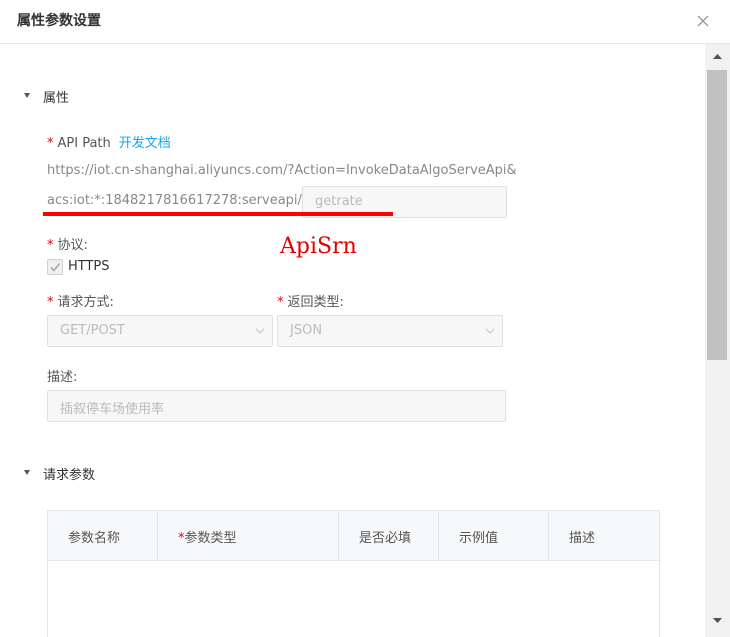  What do you see at coordinates (85, 302) in the screenshot?
I see `request-method-label-text: 请求方式:` at bounding box center [85, 302].